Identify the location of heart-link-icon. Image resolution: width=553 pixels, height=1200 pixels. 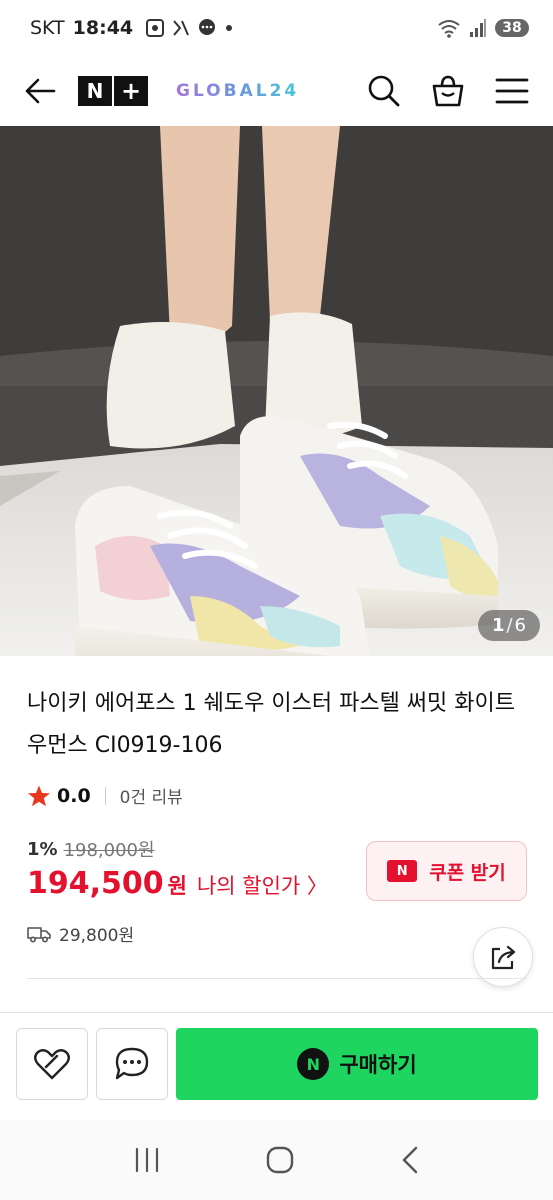
(52, 1064).